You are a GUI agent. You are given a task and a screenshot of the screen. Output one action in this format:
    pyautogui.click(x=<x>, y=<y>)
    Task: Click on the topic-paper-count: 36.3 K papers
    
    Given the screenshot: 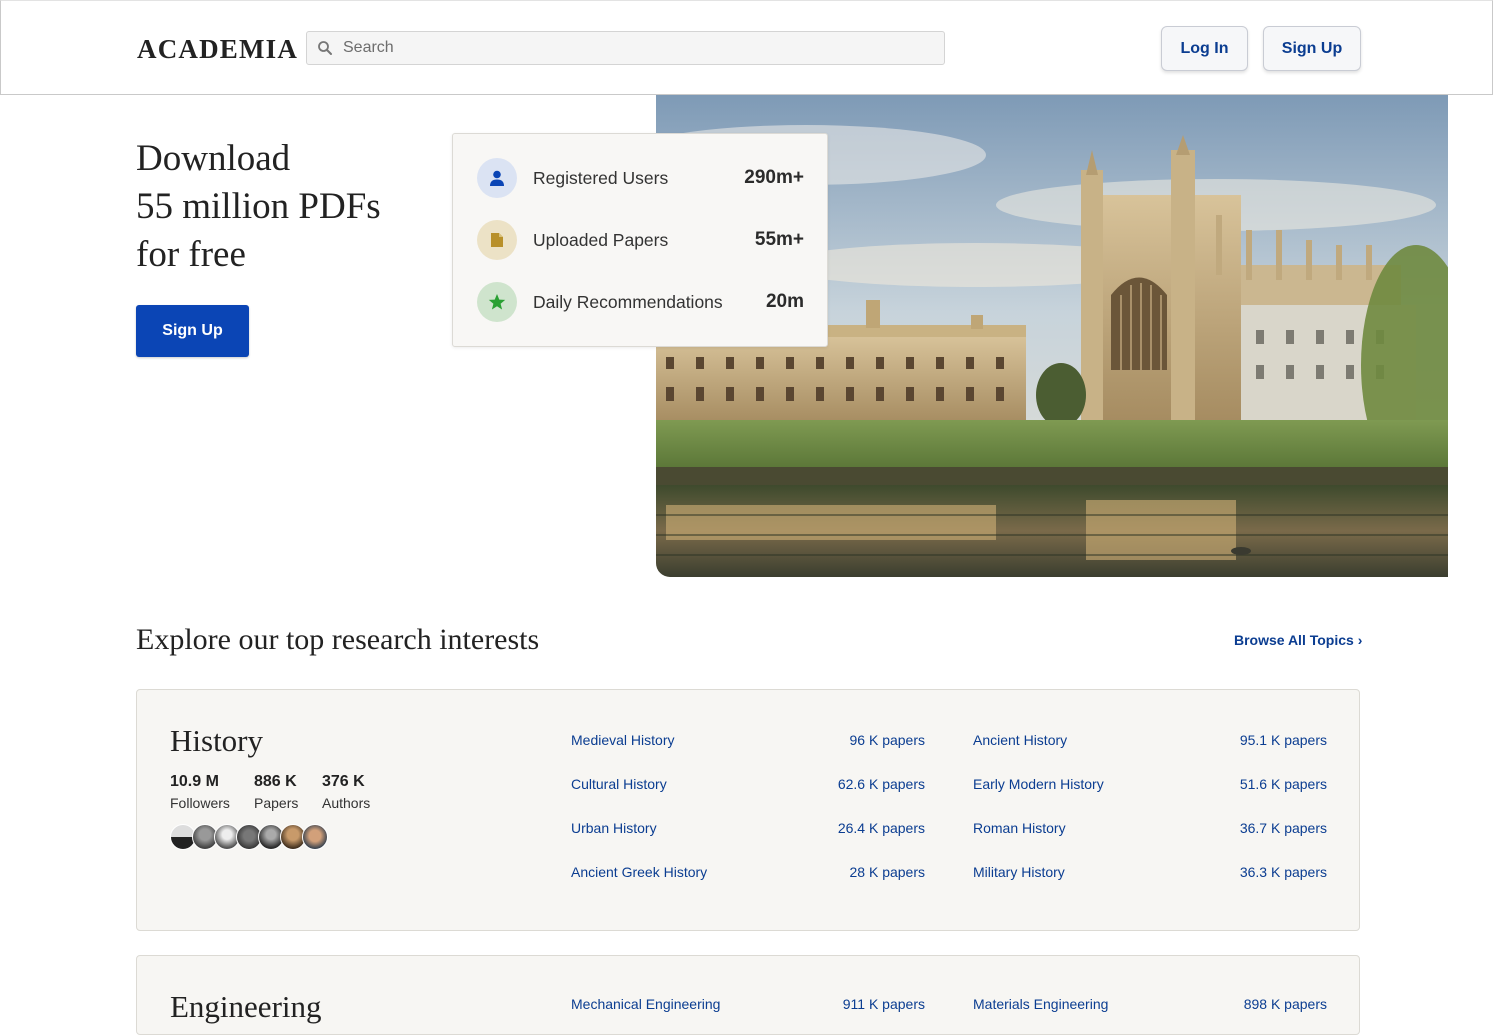 What is the action you would take?
    pyautogui.click(x=1267, y=872)
    